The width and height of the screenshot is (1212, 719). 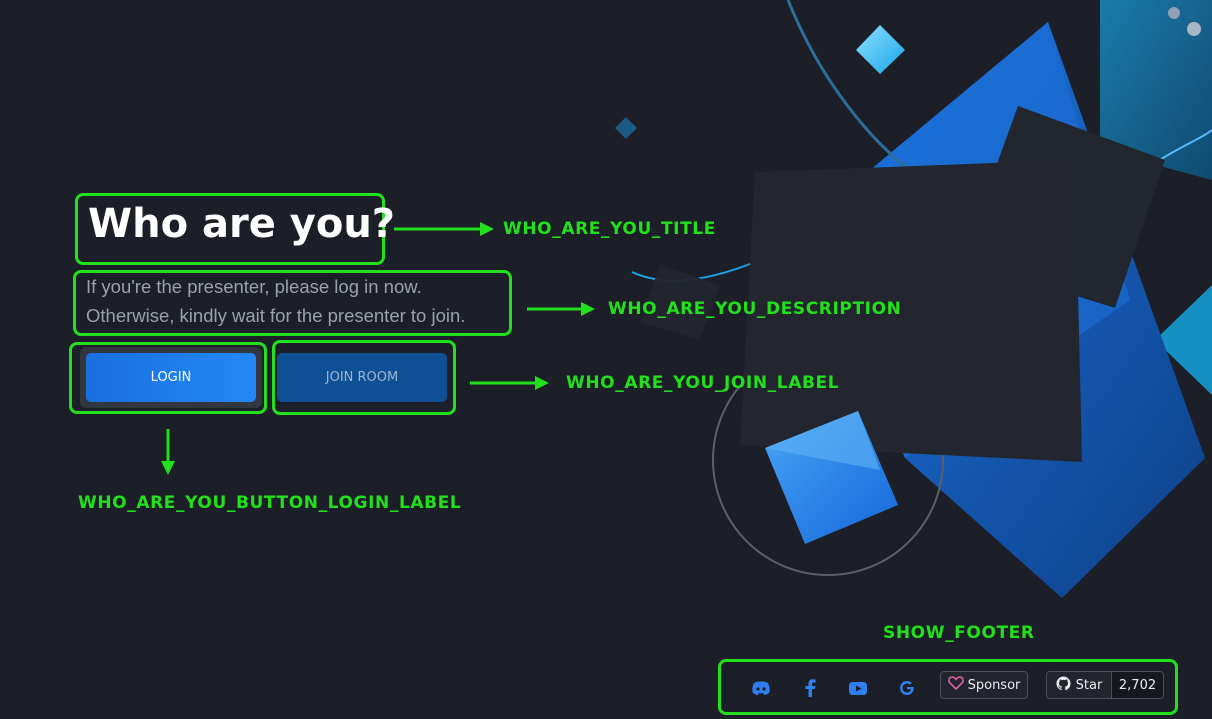 I want to click on google-icon, so click(x=907, y=688).